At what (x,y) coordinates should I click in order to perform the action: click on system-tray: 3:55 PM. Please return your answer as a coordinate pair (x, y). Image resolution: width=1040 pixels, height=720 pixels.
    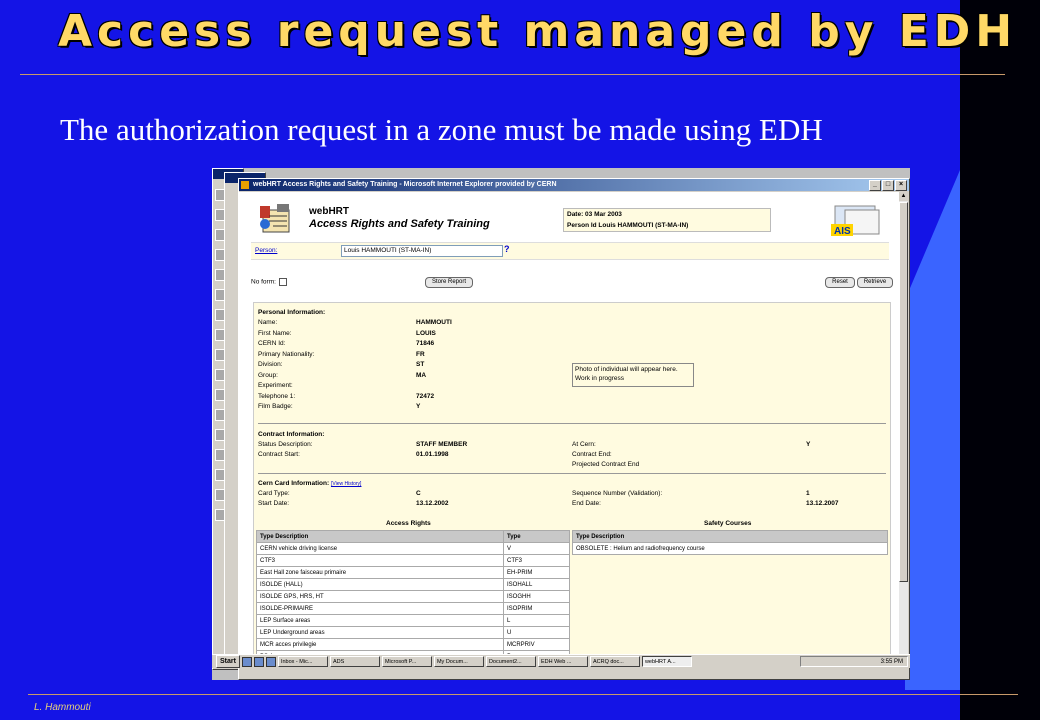
    Looking at the image, I should click on (854, 661).